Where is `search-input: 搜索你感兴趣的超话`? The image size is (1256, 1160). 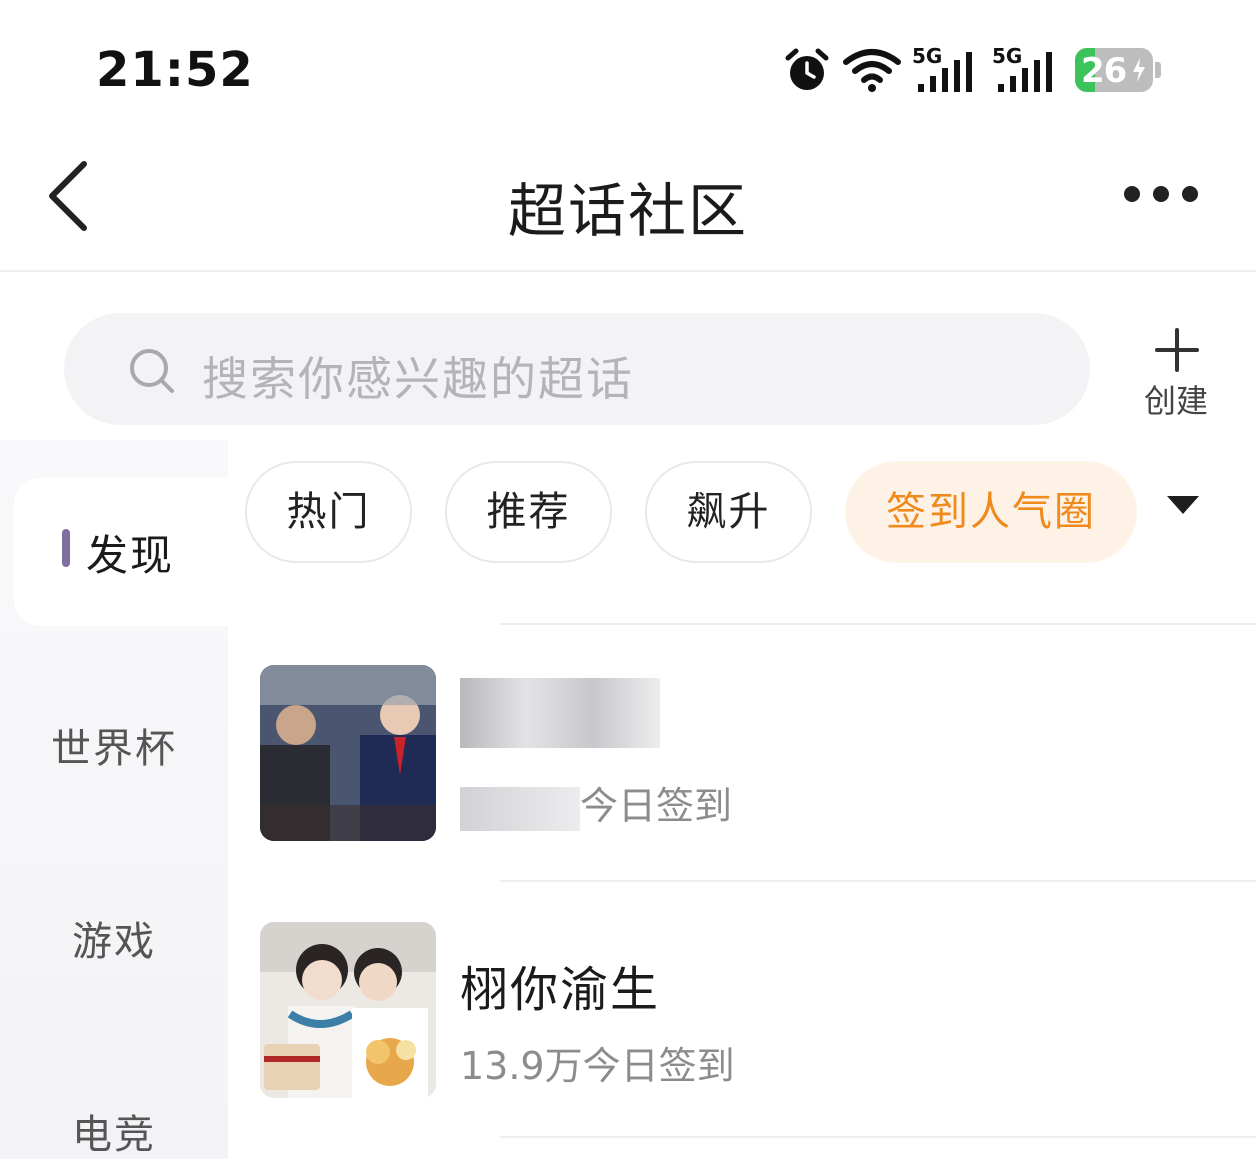
search-input: 搜索你感兴趣的超话 is located at coordinates (577, 369).